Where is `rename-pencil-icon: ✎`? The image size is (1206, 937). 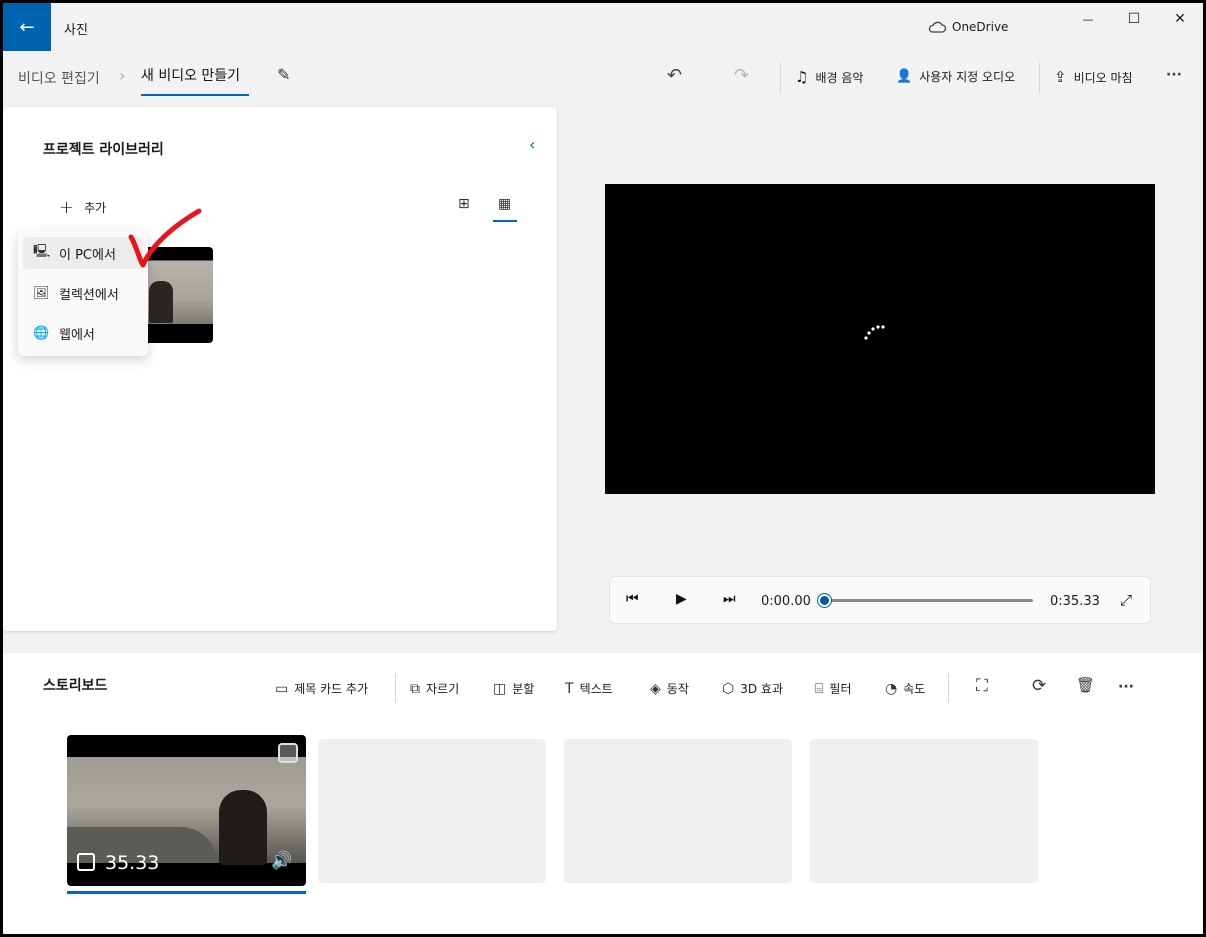
rename-pencil-icon: ✎ is located at coordinates (283, 74).